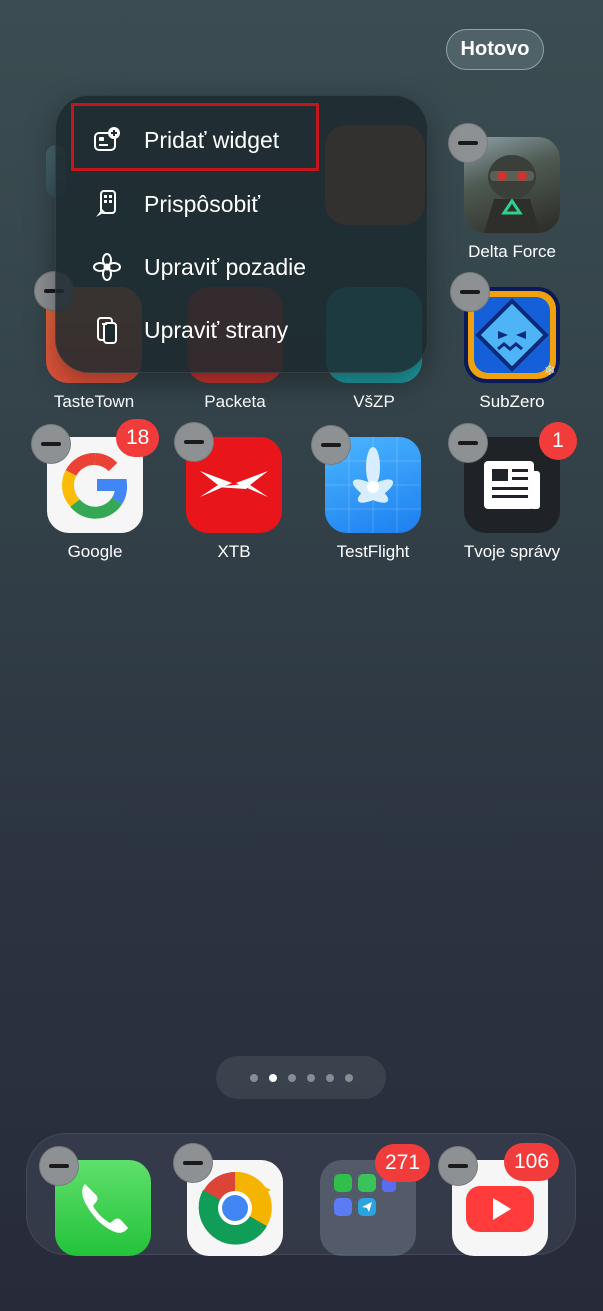 The height and width of the screenshot is (1311, 603). Describe the element at coordinates (374, 401) in the screenshot. I see `app-label: VšZP` at that location.